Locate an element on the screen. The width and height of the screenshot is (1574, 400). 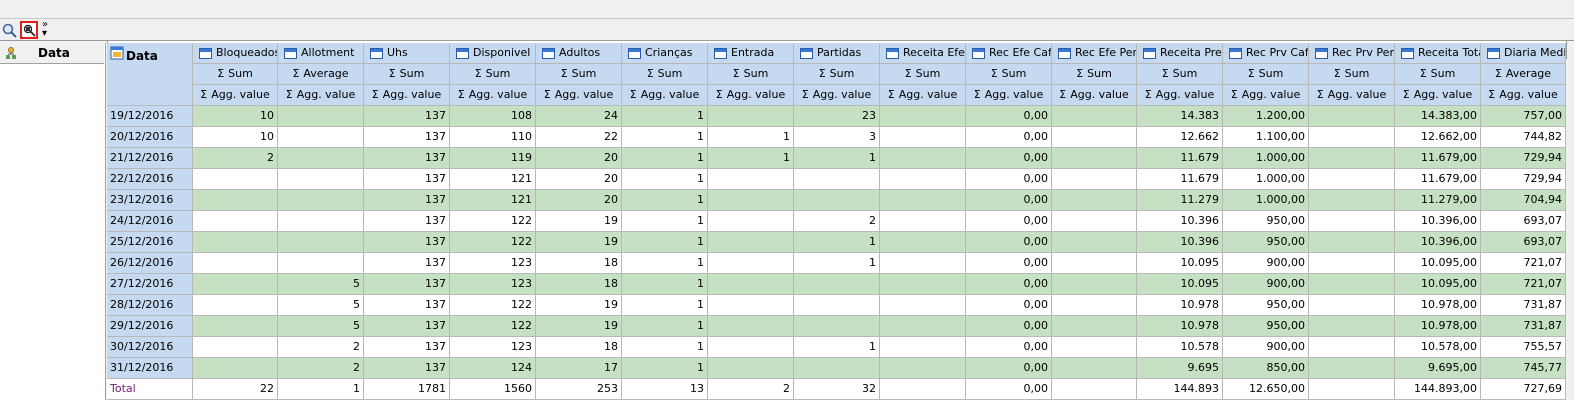
column-field-header: Rec Efe Pen is located at coordinates (1094, 53).